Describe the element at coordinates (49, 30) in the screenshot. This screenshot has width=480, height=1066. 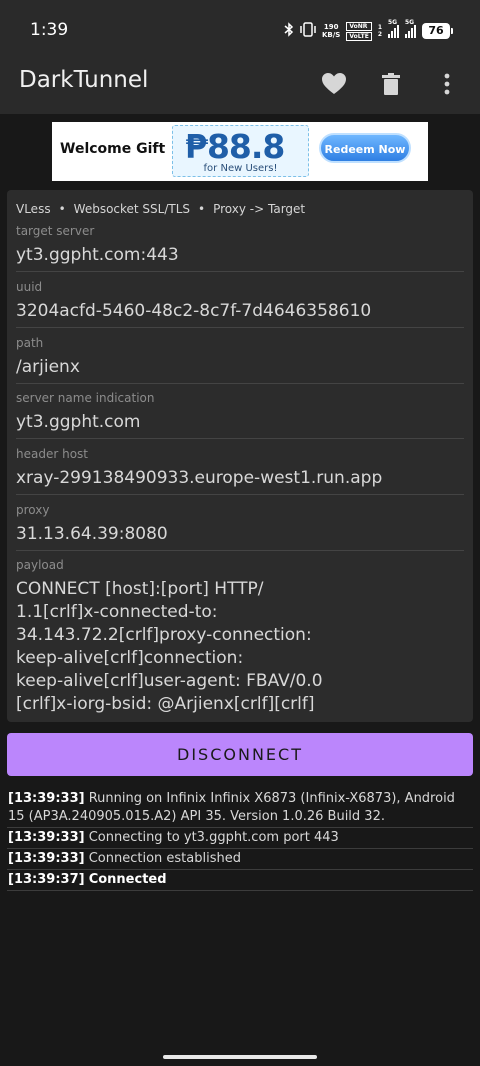
I see `status-time: 1:39` at that location.